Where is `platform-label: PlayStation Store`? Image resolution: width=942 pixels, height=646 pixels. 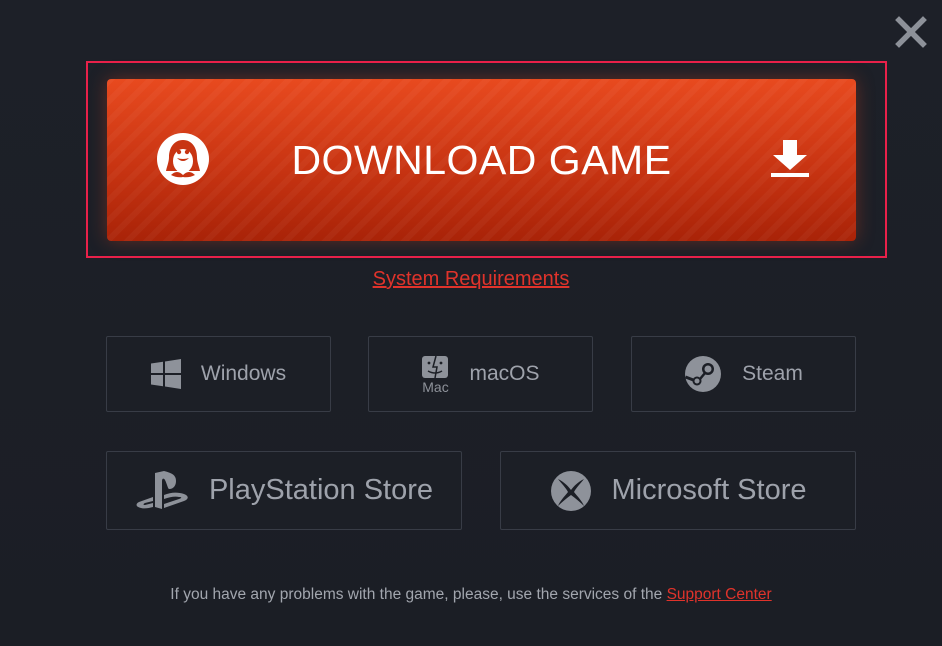 platform-label: PlayStation Store is located at coordinates (321, 490).